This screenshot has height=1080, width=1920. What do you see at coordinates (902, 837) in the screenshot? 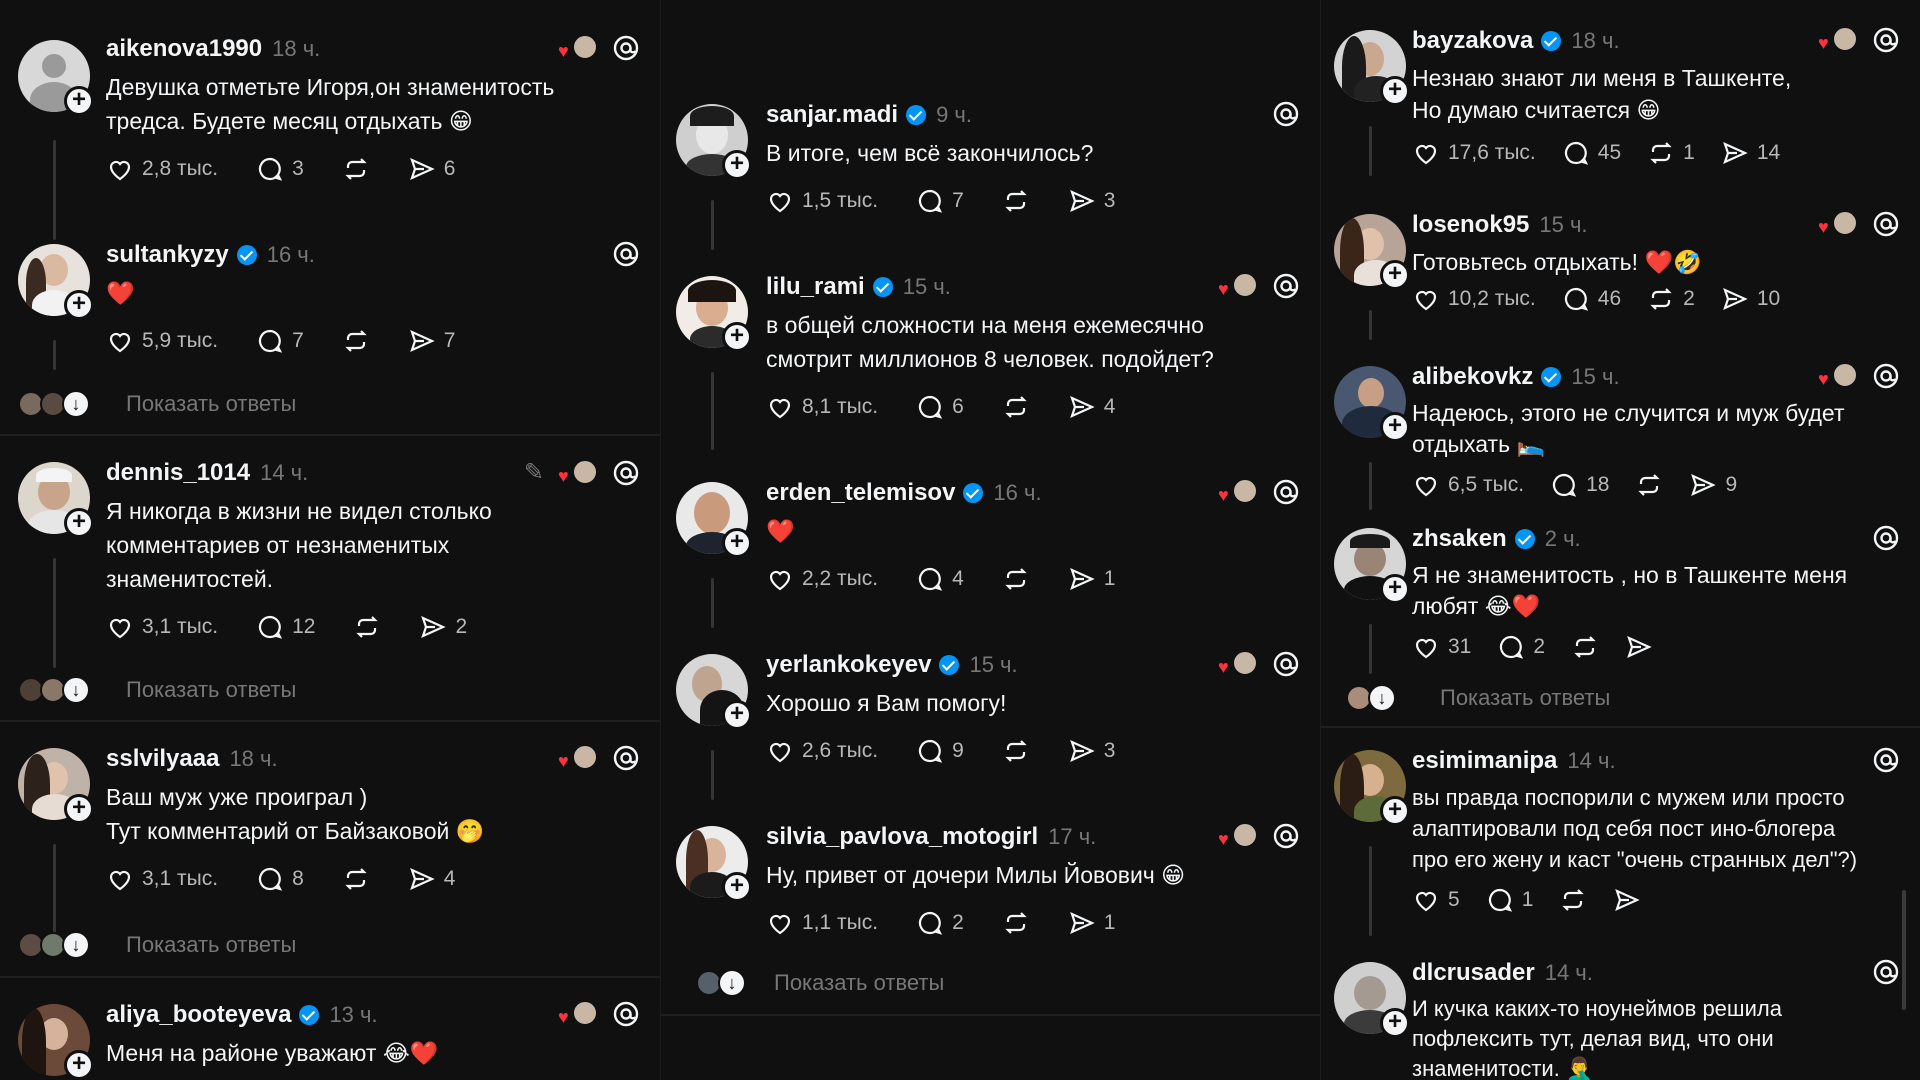
I see `username: silvia_pavlova_motogirl` at bounding box center [902, 837].